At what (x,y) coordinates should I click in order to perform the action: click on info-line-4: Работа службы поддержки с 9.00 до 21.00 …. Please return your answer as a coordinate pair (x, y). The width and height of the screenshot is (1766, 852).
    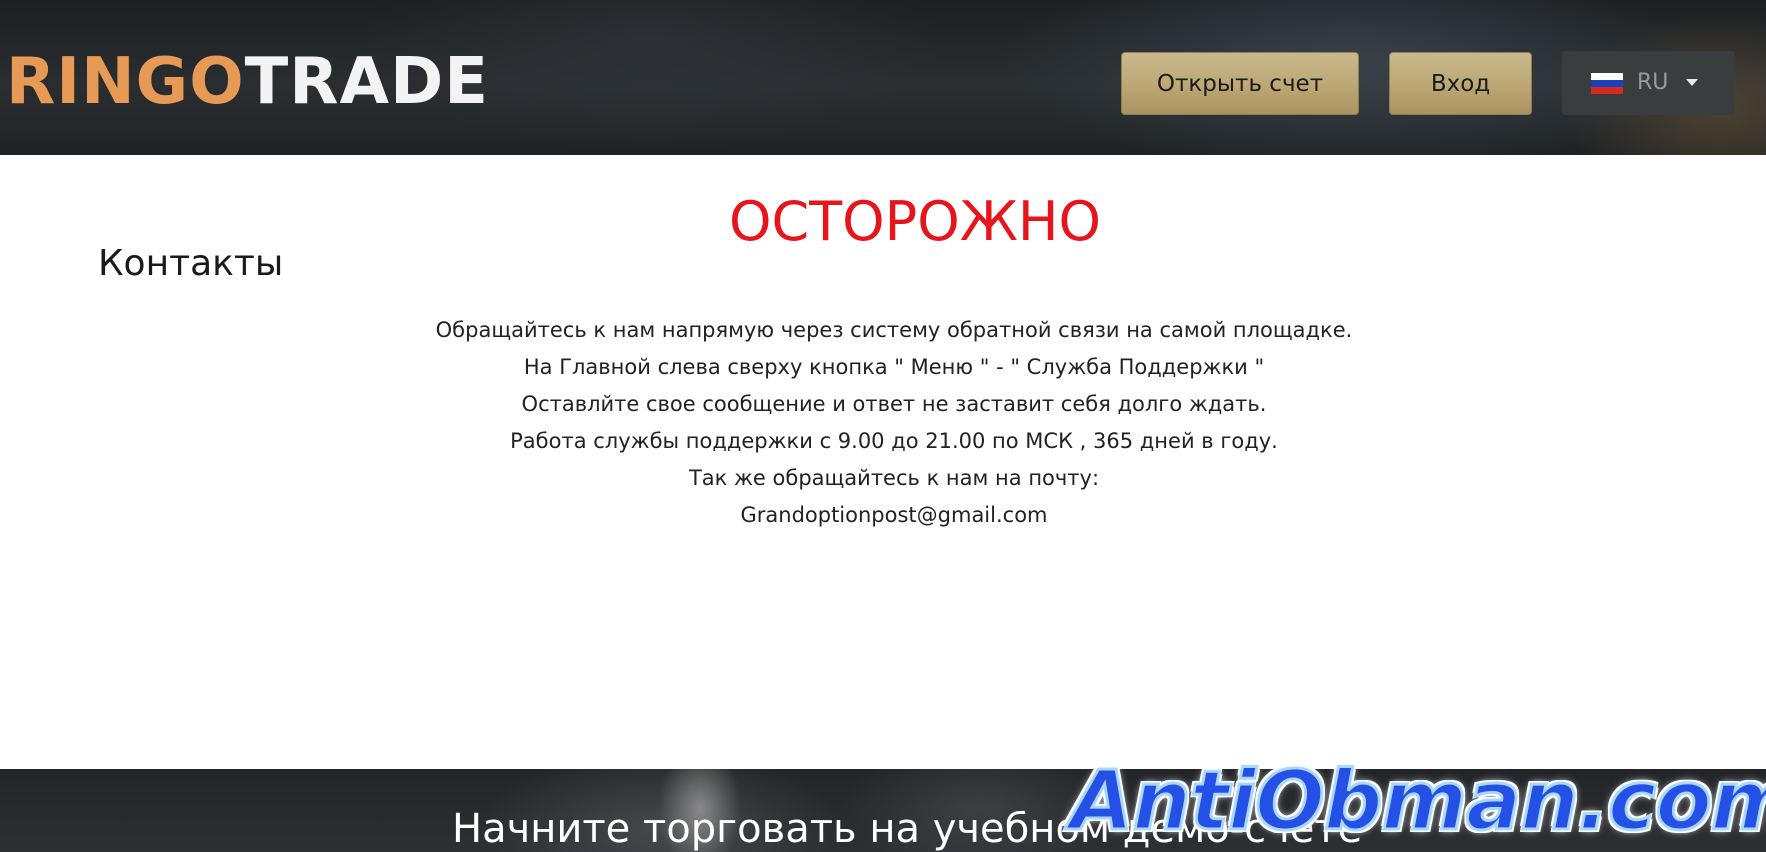
    Looking at the image, I should click on (894, 441).